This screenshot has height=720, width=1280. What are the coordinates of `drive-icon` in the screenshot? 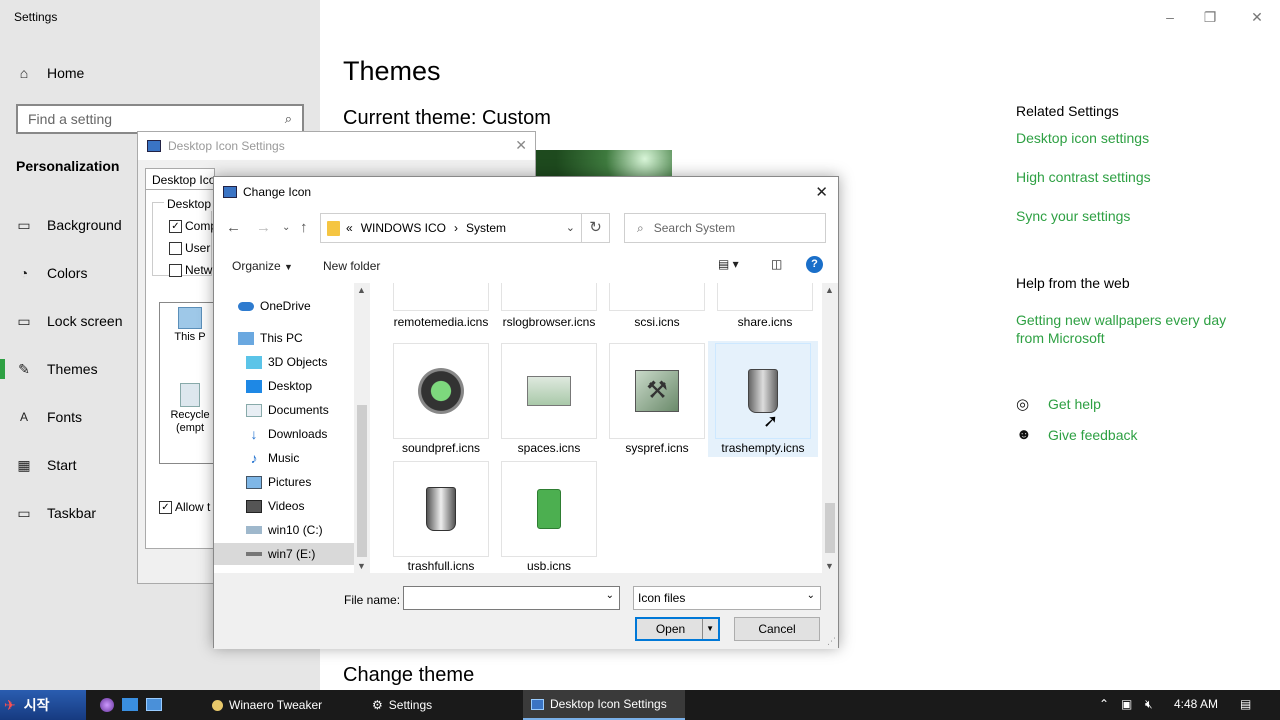 It's located at (254, 530).